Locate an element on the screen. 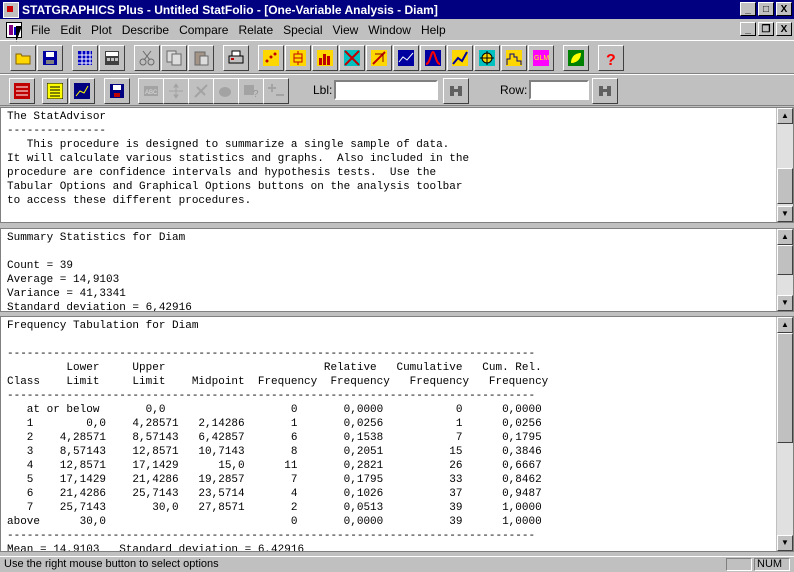  scatter-plot-icon is located at coordinates (271, 58).